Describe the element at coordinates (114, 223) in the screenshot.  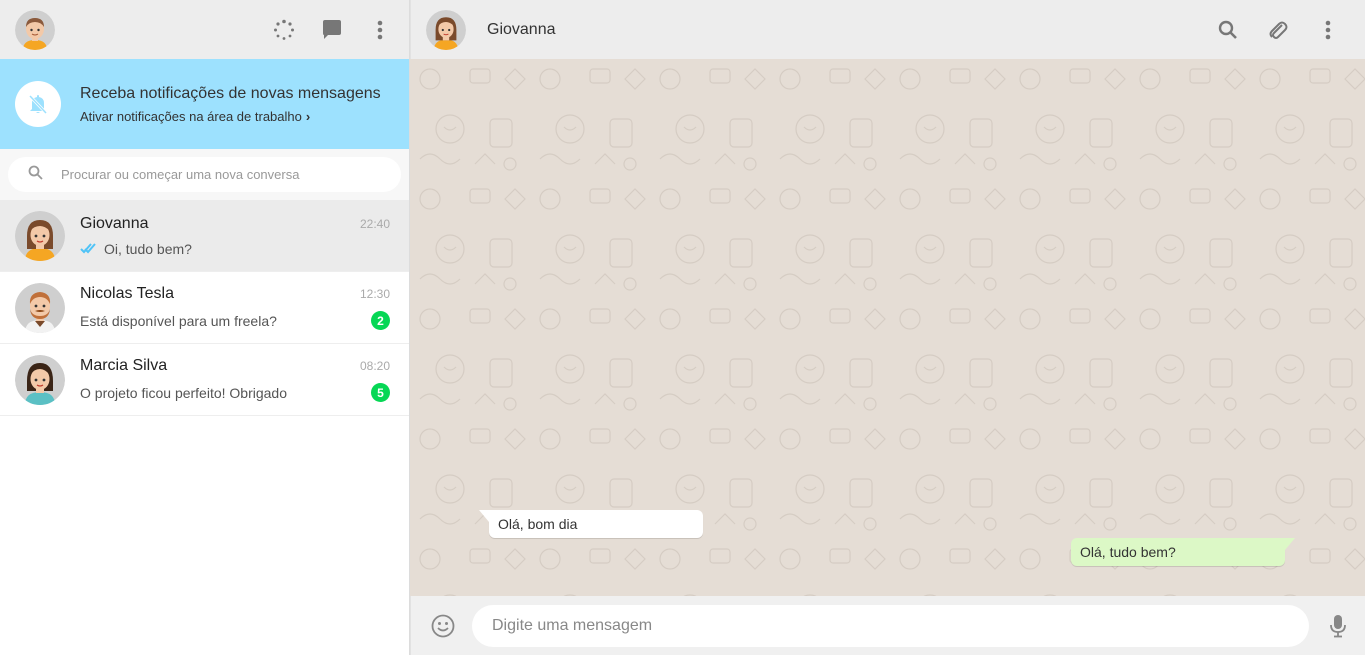
I see `chat-name: Giovanna` at that location.